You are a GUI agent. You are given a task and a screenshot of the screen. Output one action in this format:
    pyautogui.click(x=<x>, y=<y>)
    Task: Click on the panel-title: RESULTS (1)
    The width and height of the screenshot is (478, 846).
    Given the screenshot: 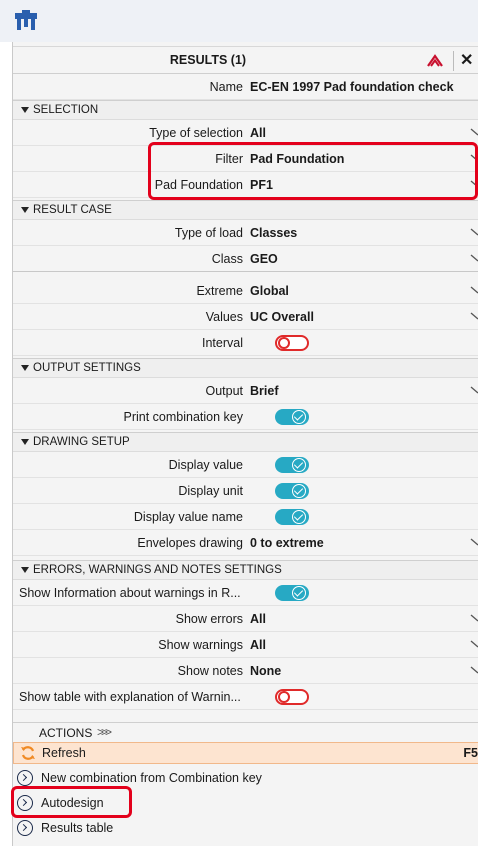 What is the action you would take?
    pyautogui.click(x=208, y=60)
    